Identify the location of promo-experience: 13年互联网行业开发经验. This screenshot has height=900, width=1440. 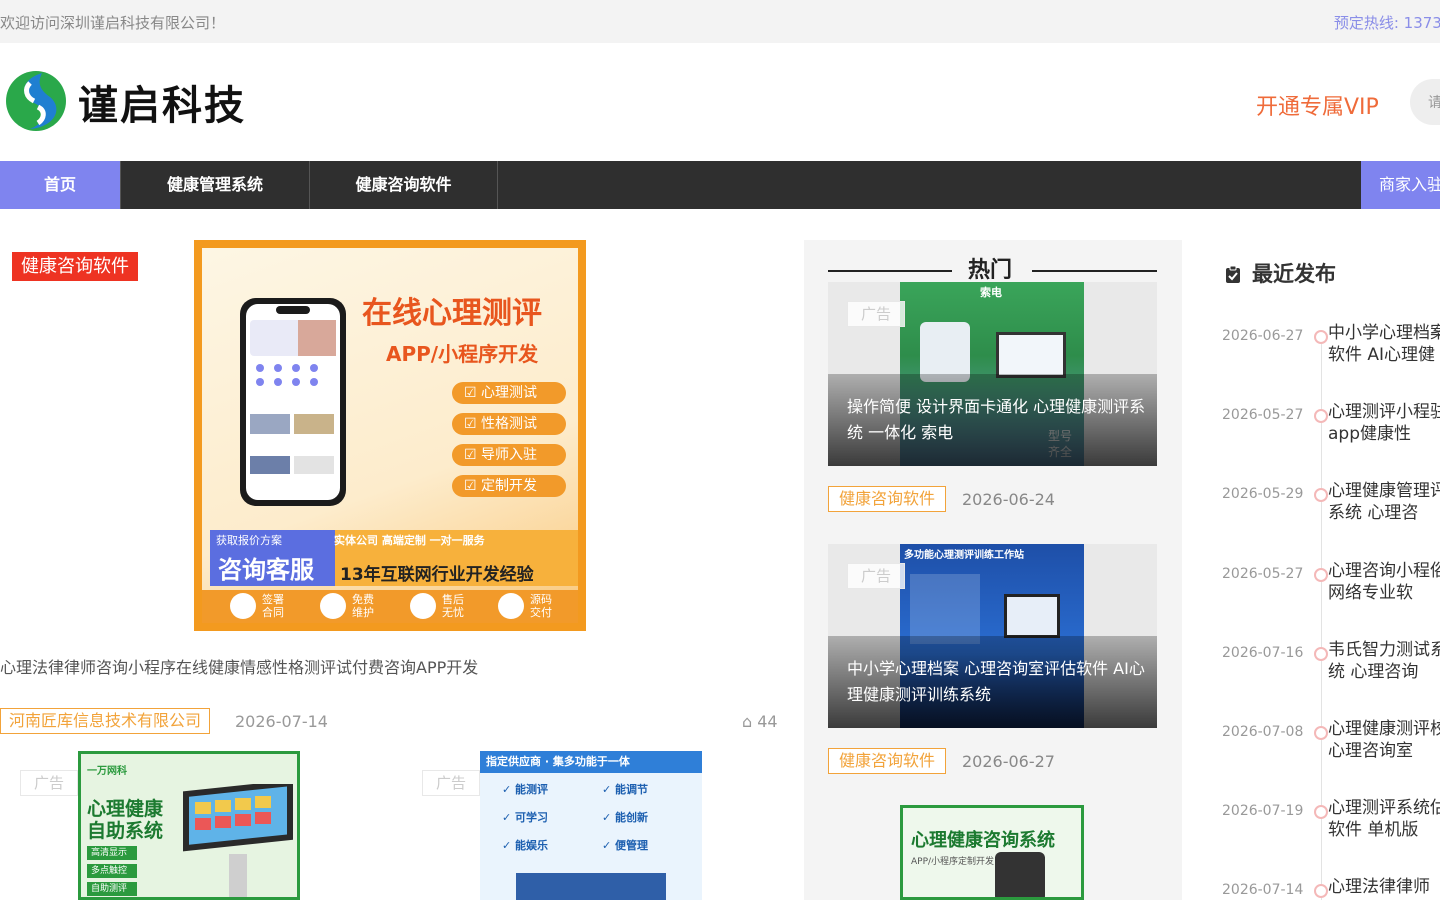
(437, 575).